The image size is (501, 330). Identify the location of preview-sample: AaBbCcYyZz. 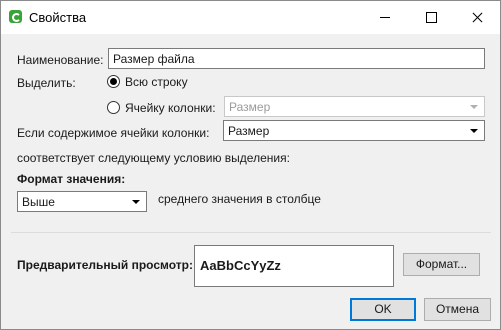
(240, 265).